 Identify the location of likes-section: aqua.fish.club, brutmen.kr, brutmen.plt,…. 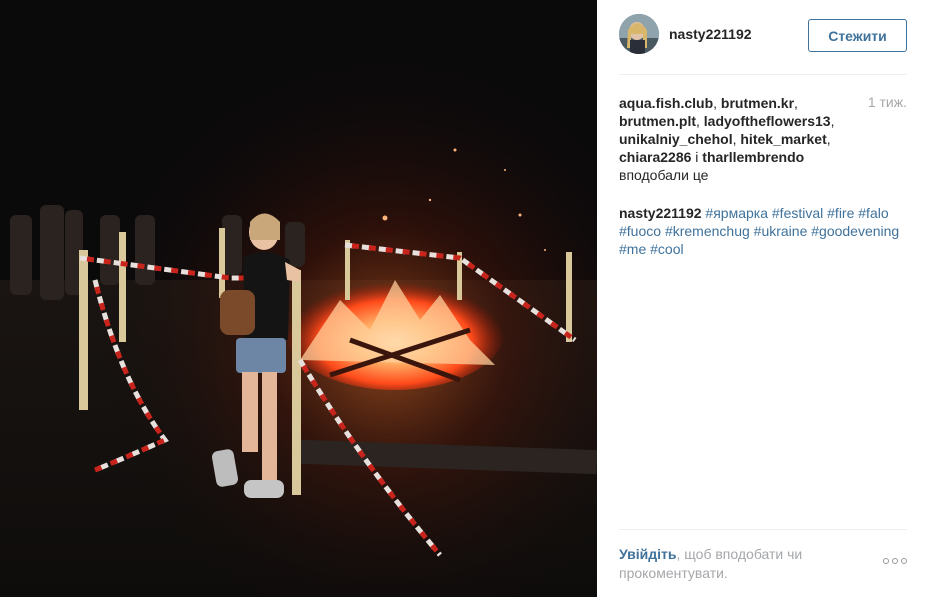
(739, 139).